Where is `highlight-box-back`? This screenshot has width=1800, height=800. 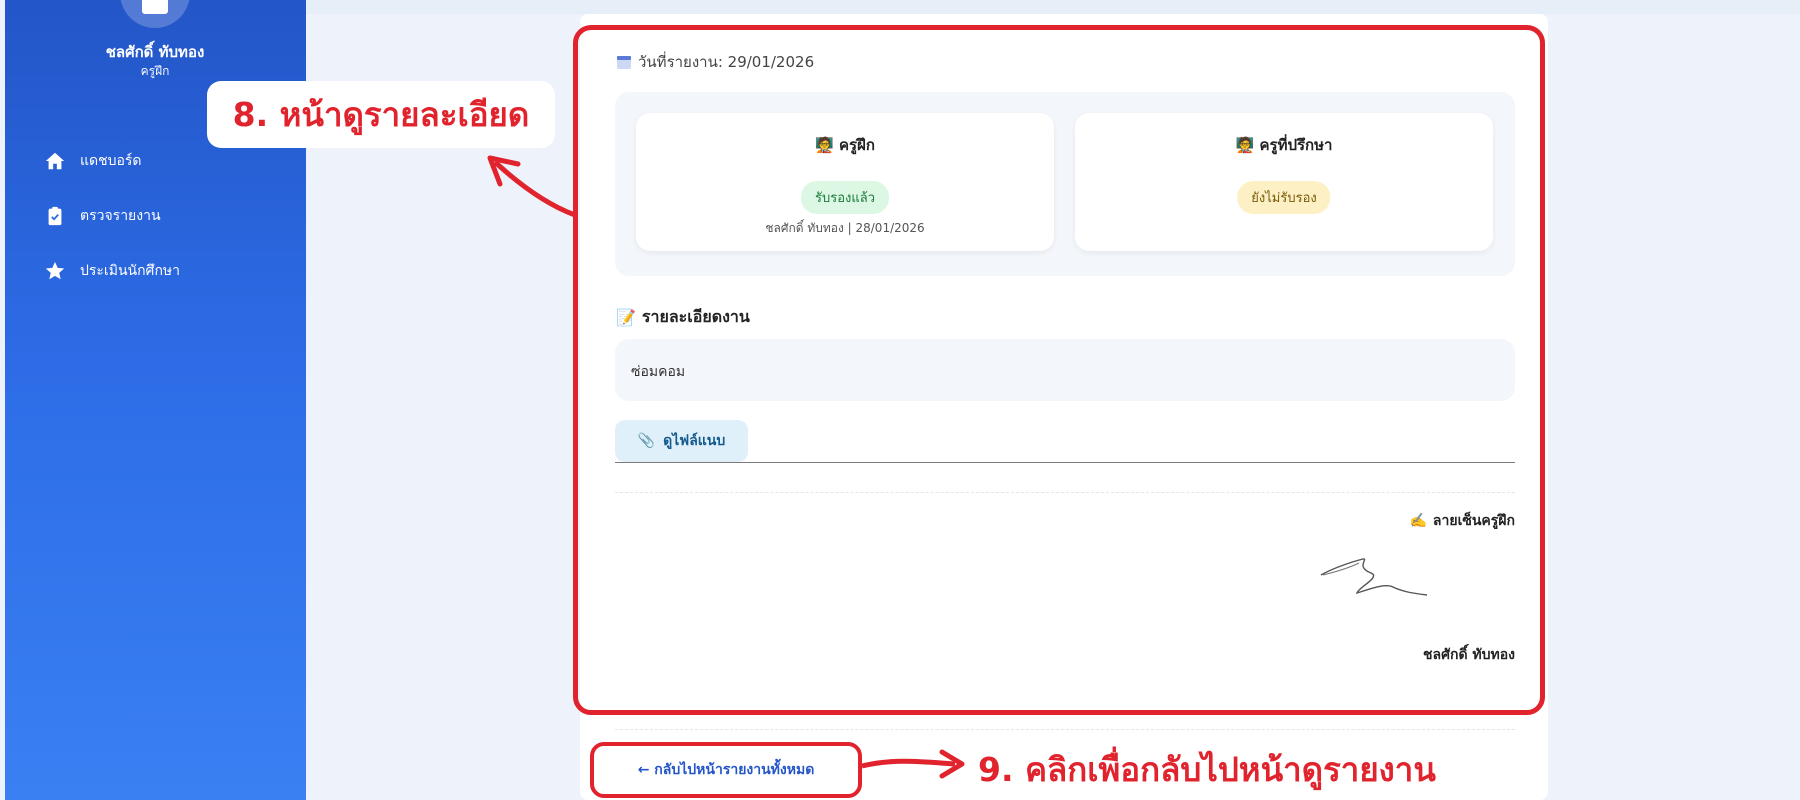 highlight-box-back is located at coordinates (726, 770).